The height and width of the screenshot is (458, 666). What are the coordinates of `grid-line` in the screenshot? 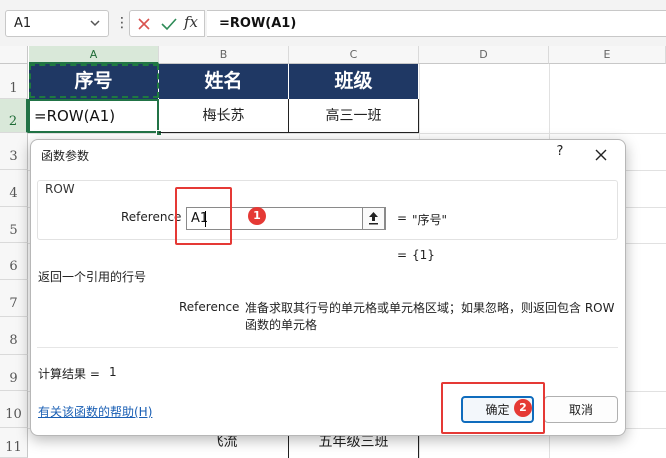 It's located at (347, 133).